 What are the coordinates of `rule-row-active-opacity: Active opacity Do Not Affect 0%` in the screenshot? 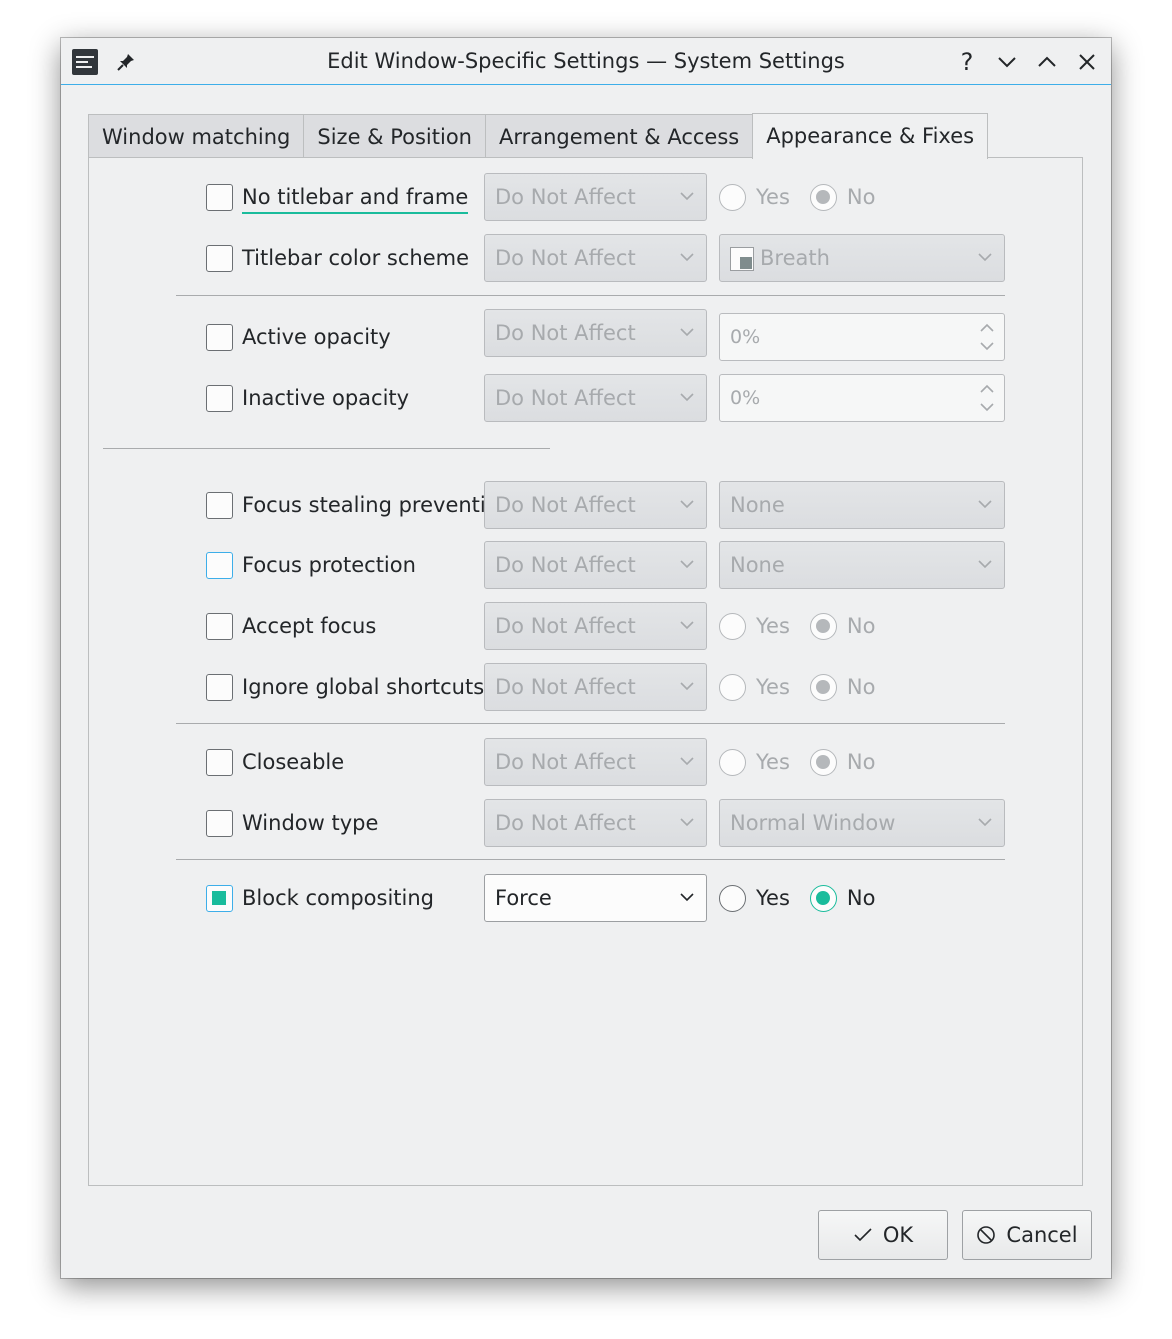 It's located at (585, 335).